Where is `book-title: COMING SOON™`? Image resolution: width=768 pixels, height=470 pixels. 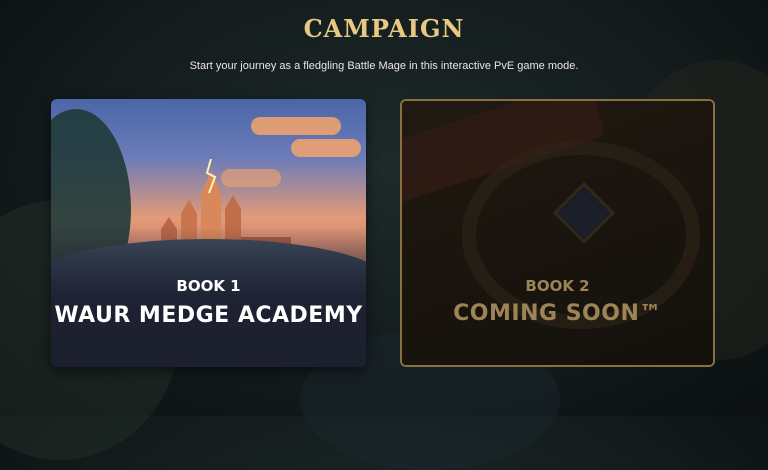
book-title: COMING SOON™ is located at coordinates (557, 313).